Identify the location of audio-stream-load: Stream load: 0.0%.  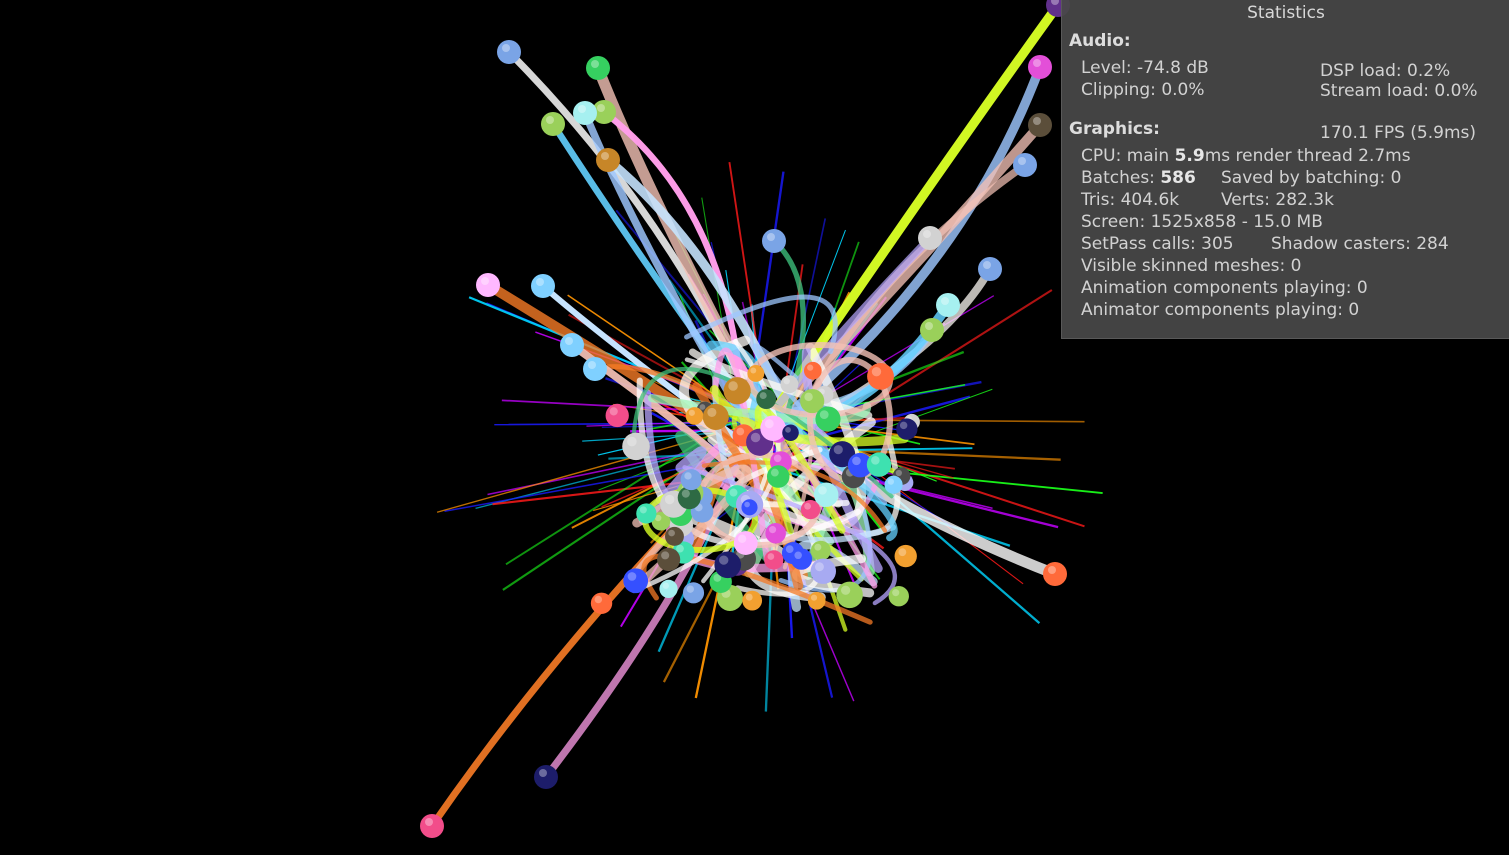
(1399, 91).